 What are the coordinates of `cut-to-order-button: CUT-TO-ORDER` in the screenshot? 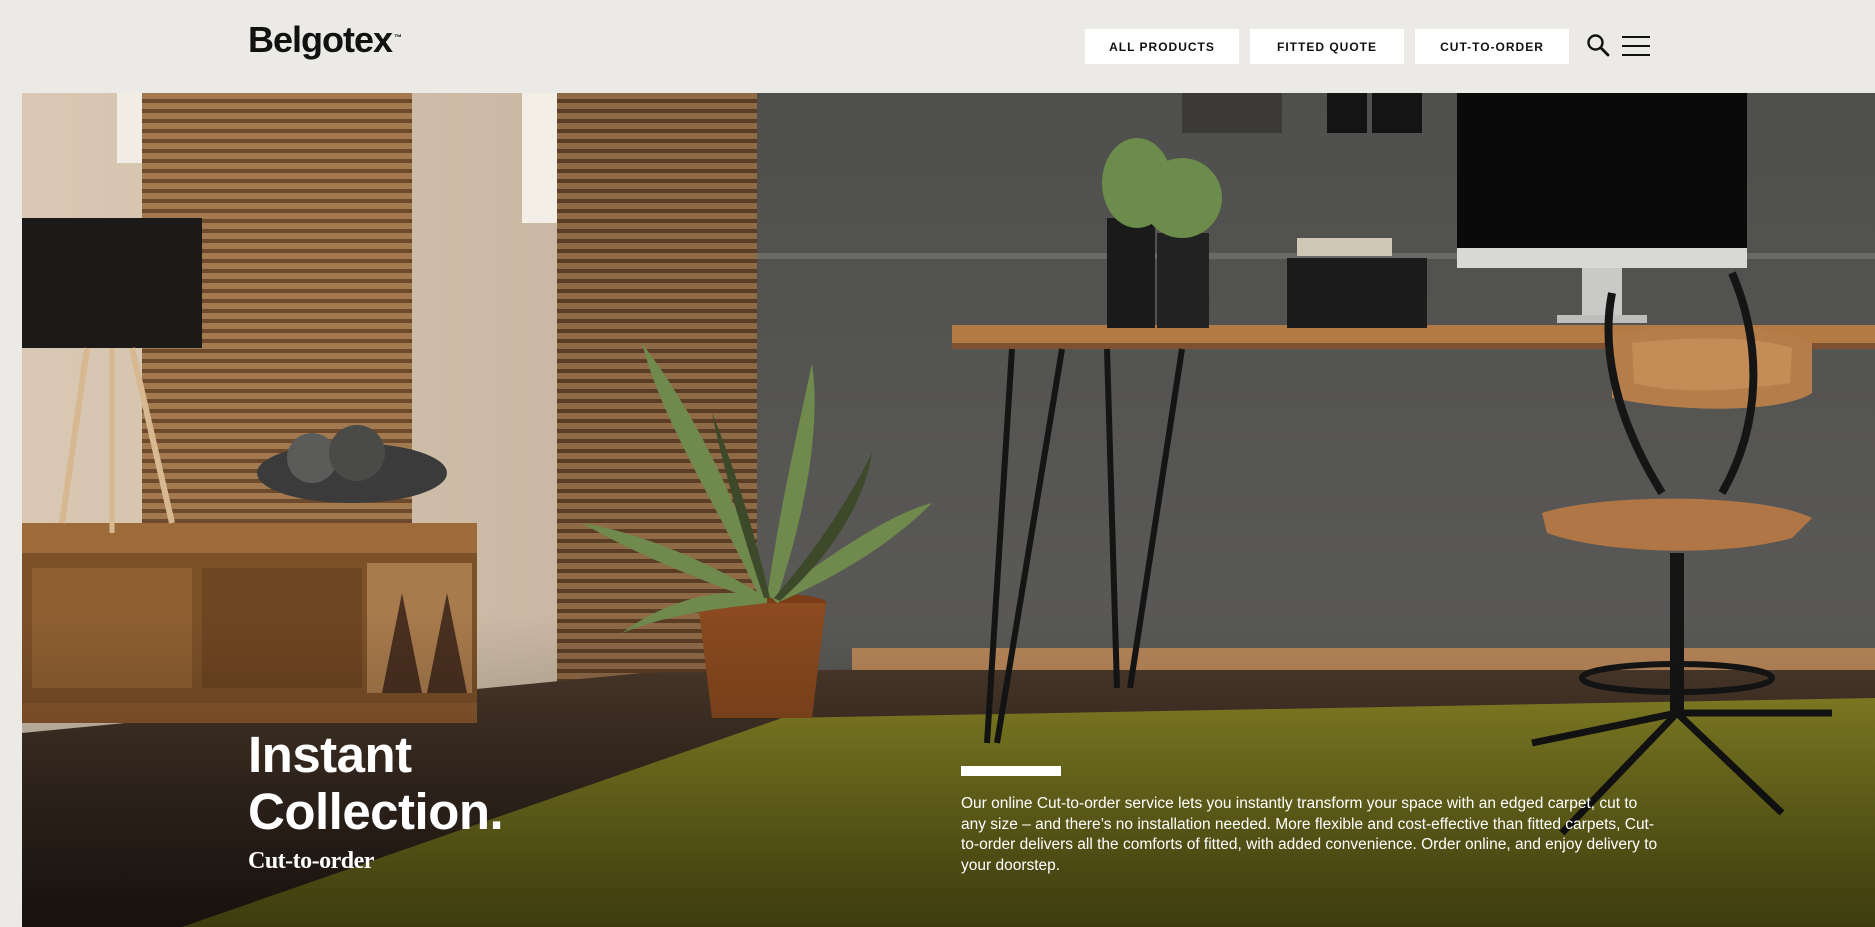 It's located at (1492, 46).